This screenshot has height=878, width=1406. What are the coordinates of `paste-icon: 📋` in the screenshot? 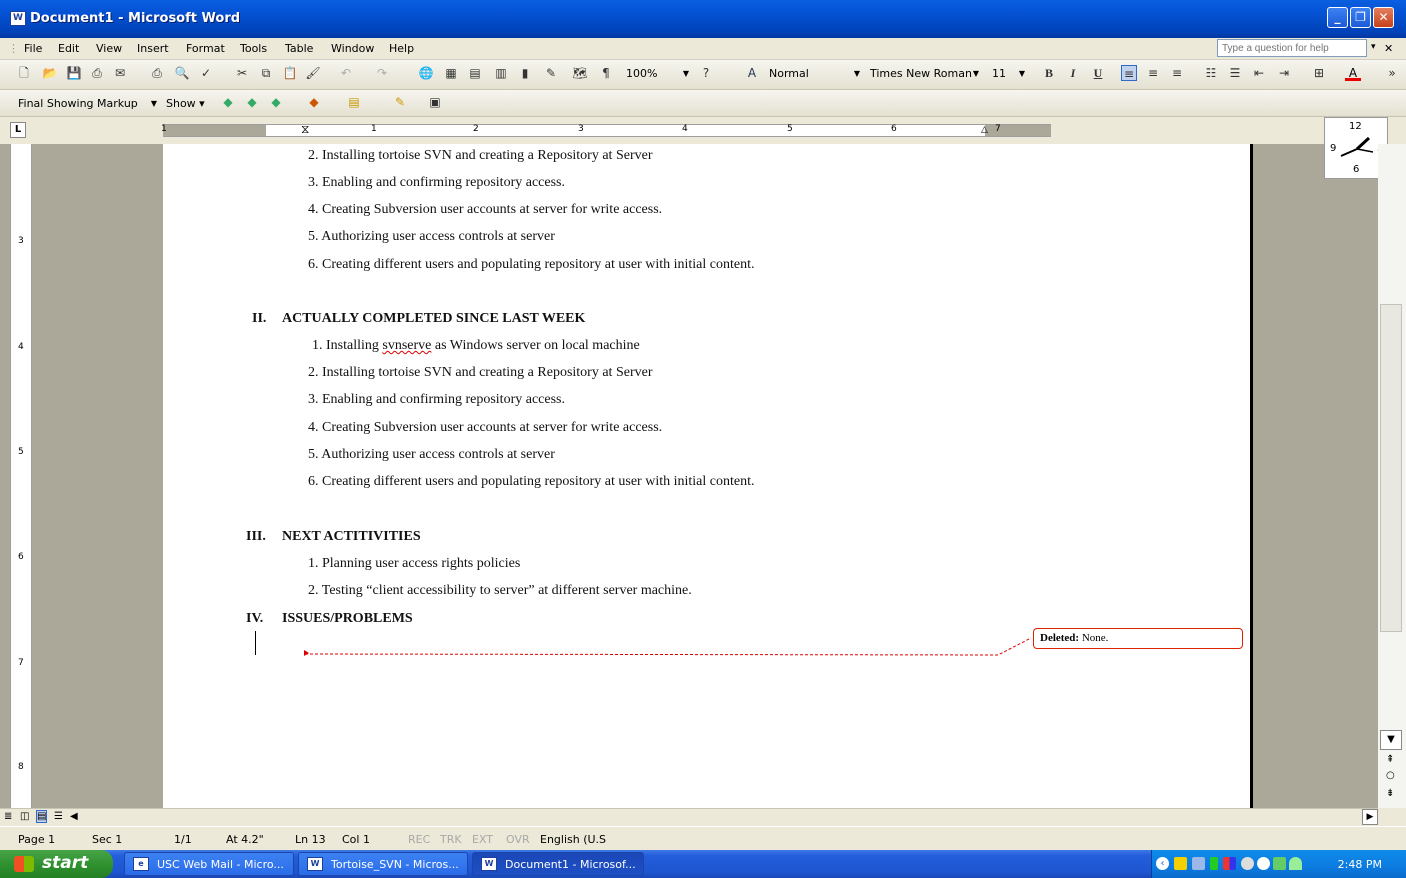 It's located at (290, 73).